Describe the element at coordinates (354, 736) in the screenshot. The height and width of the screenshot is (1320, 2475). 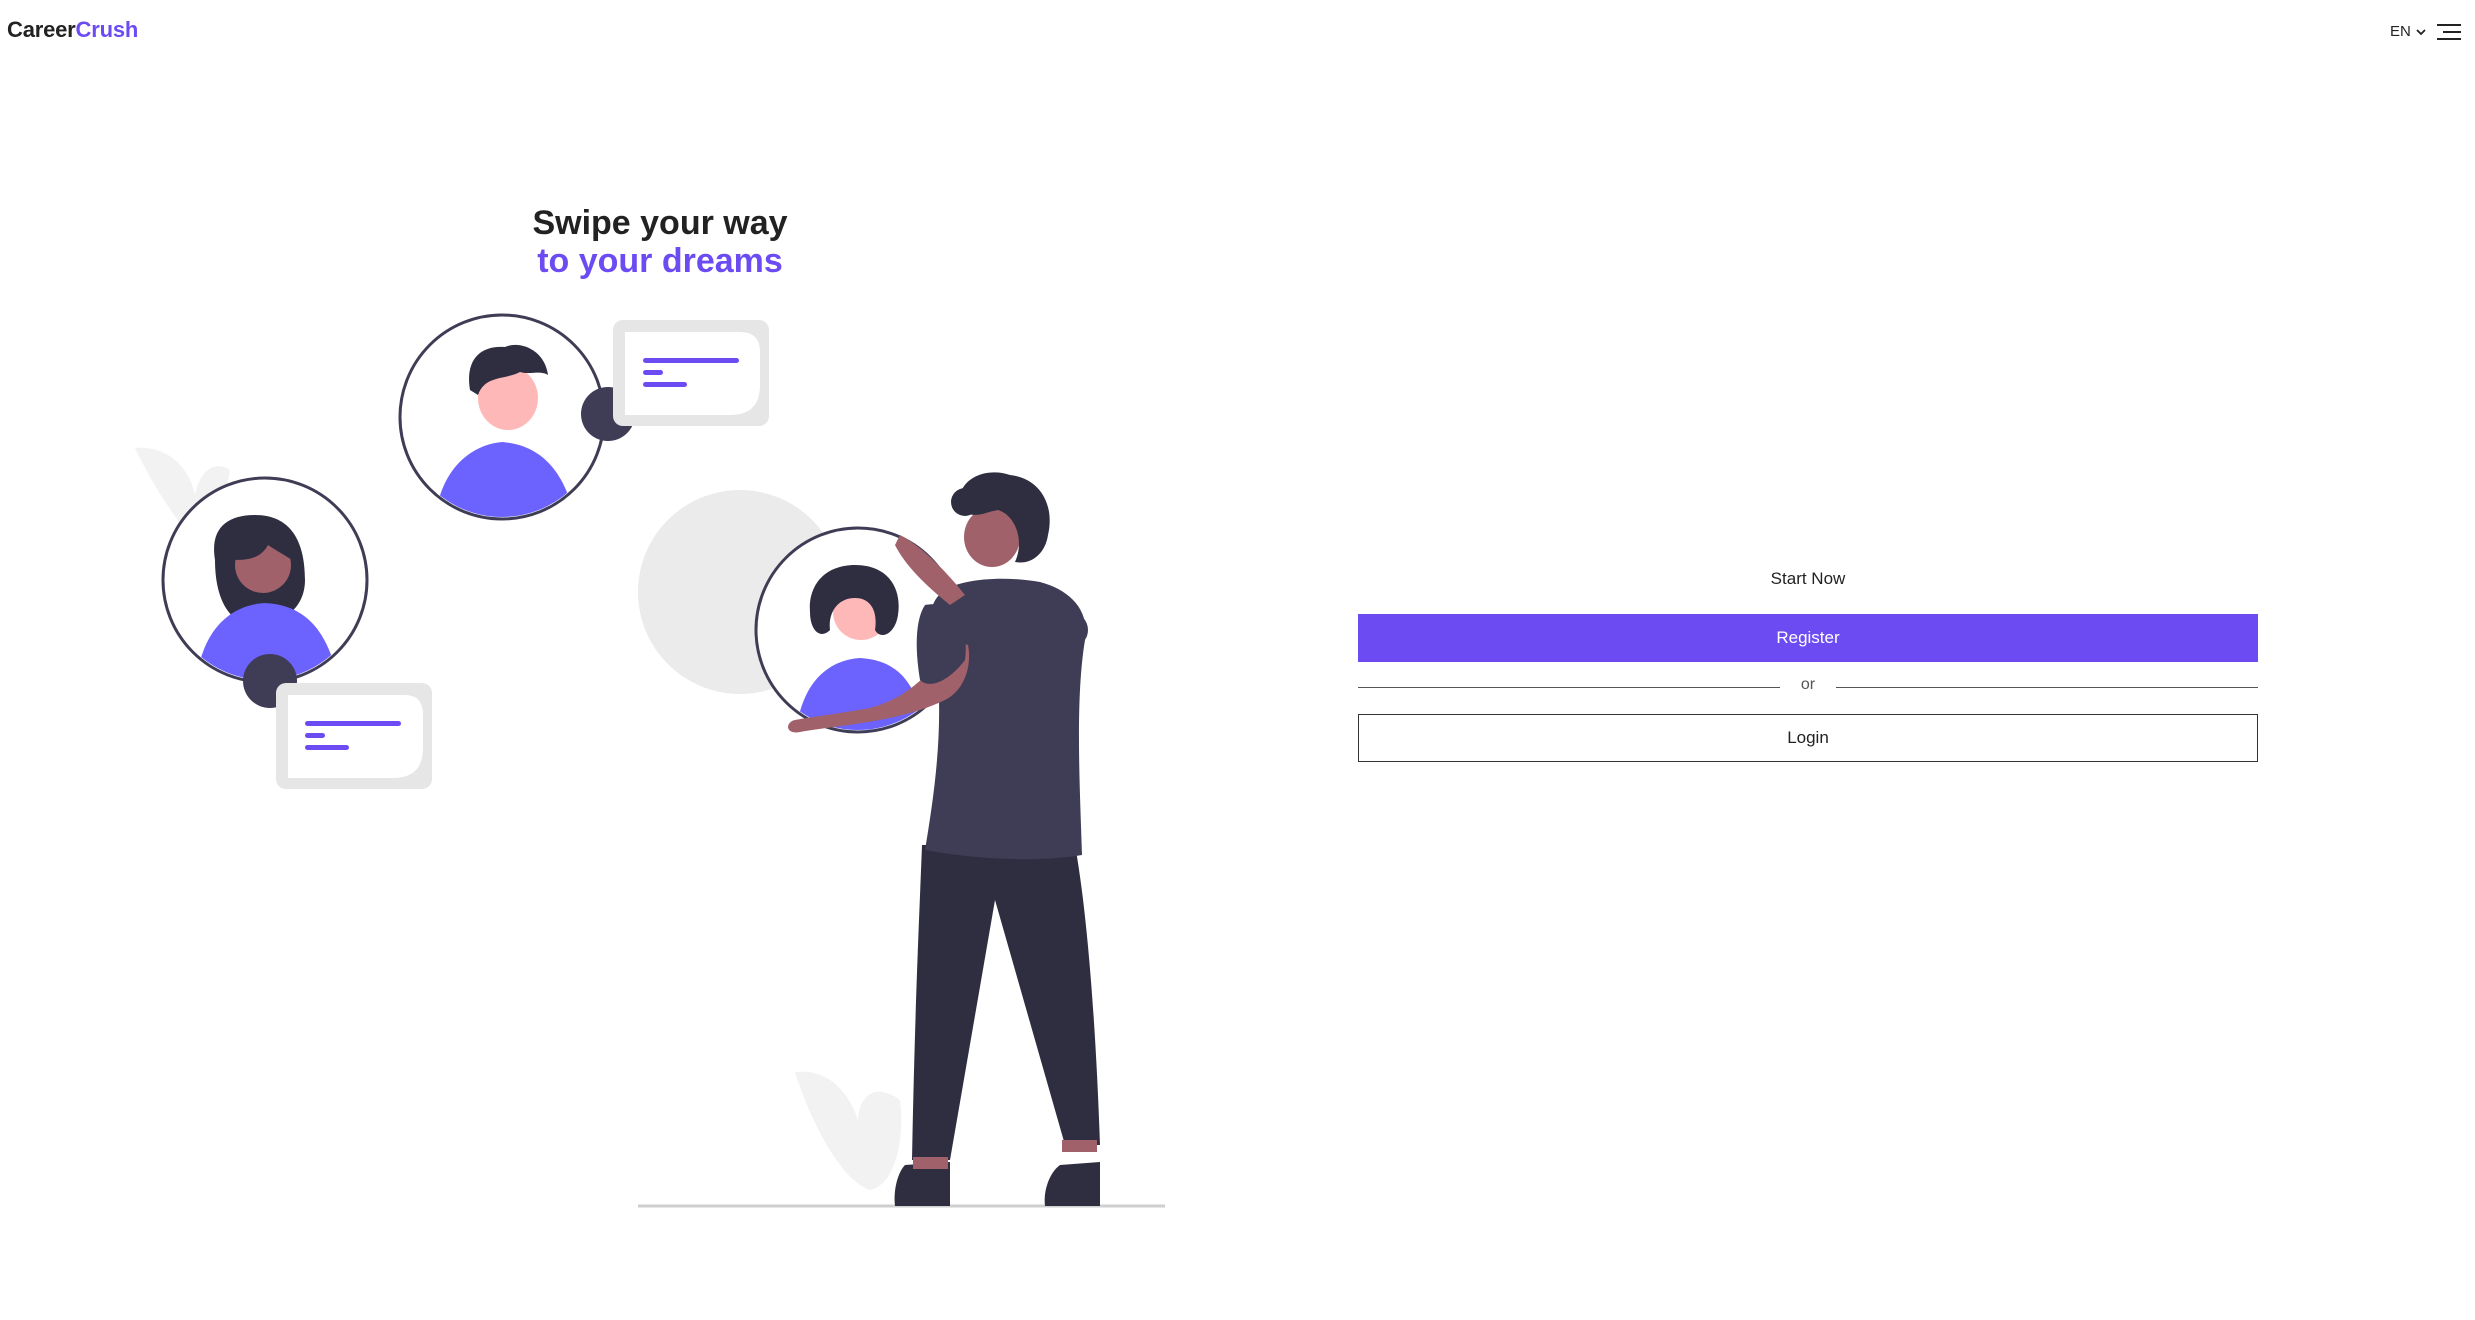
I see `speech-bubble-bottom` at that location.